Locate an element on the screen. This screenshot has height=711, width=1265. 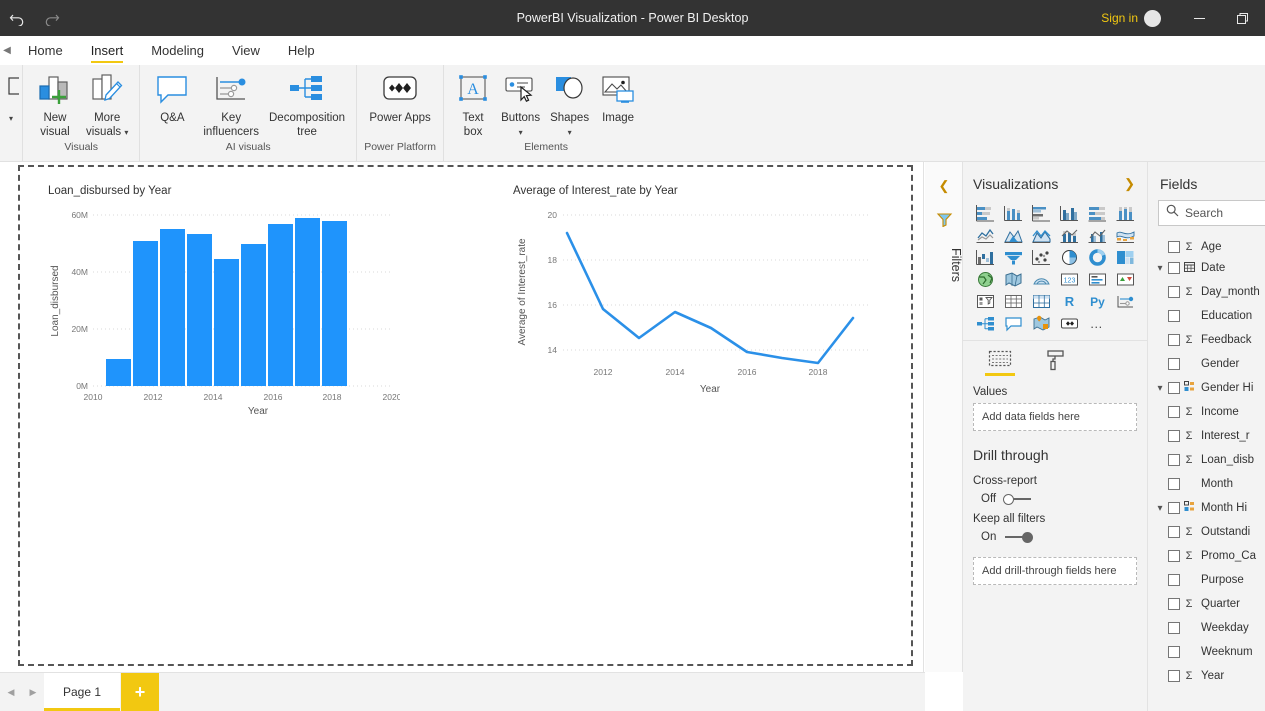
field-item-interest-rate: Σ Interest_r is located at coordinates (1206, 436).